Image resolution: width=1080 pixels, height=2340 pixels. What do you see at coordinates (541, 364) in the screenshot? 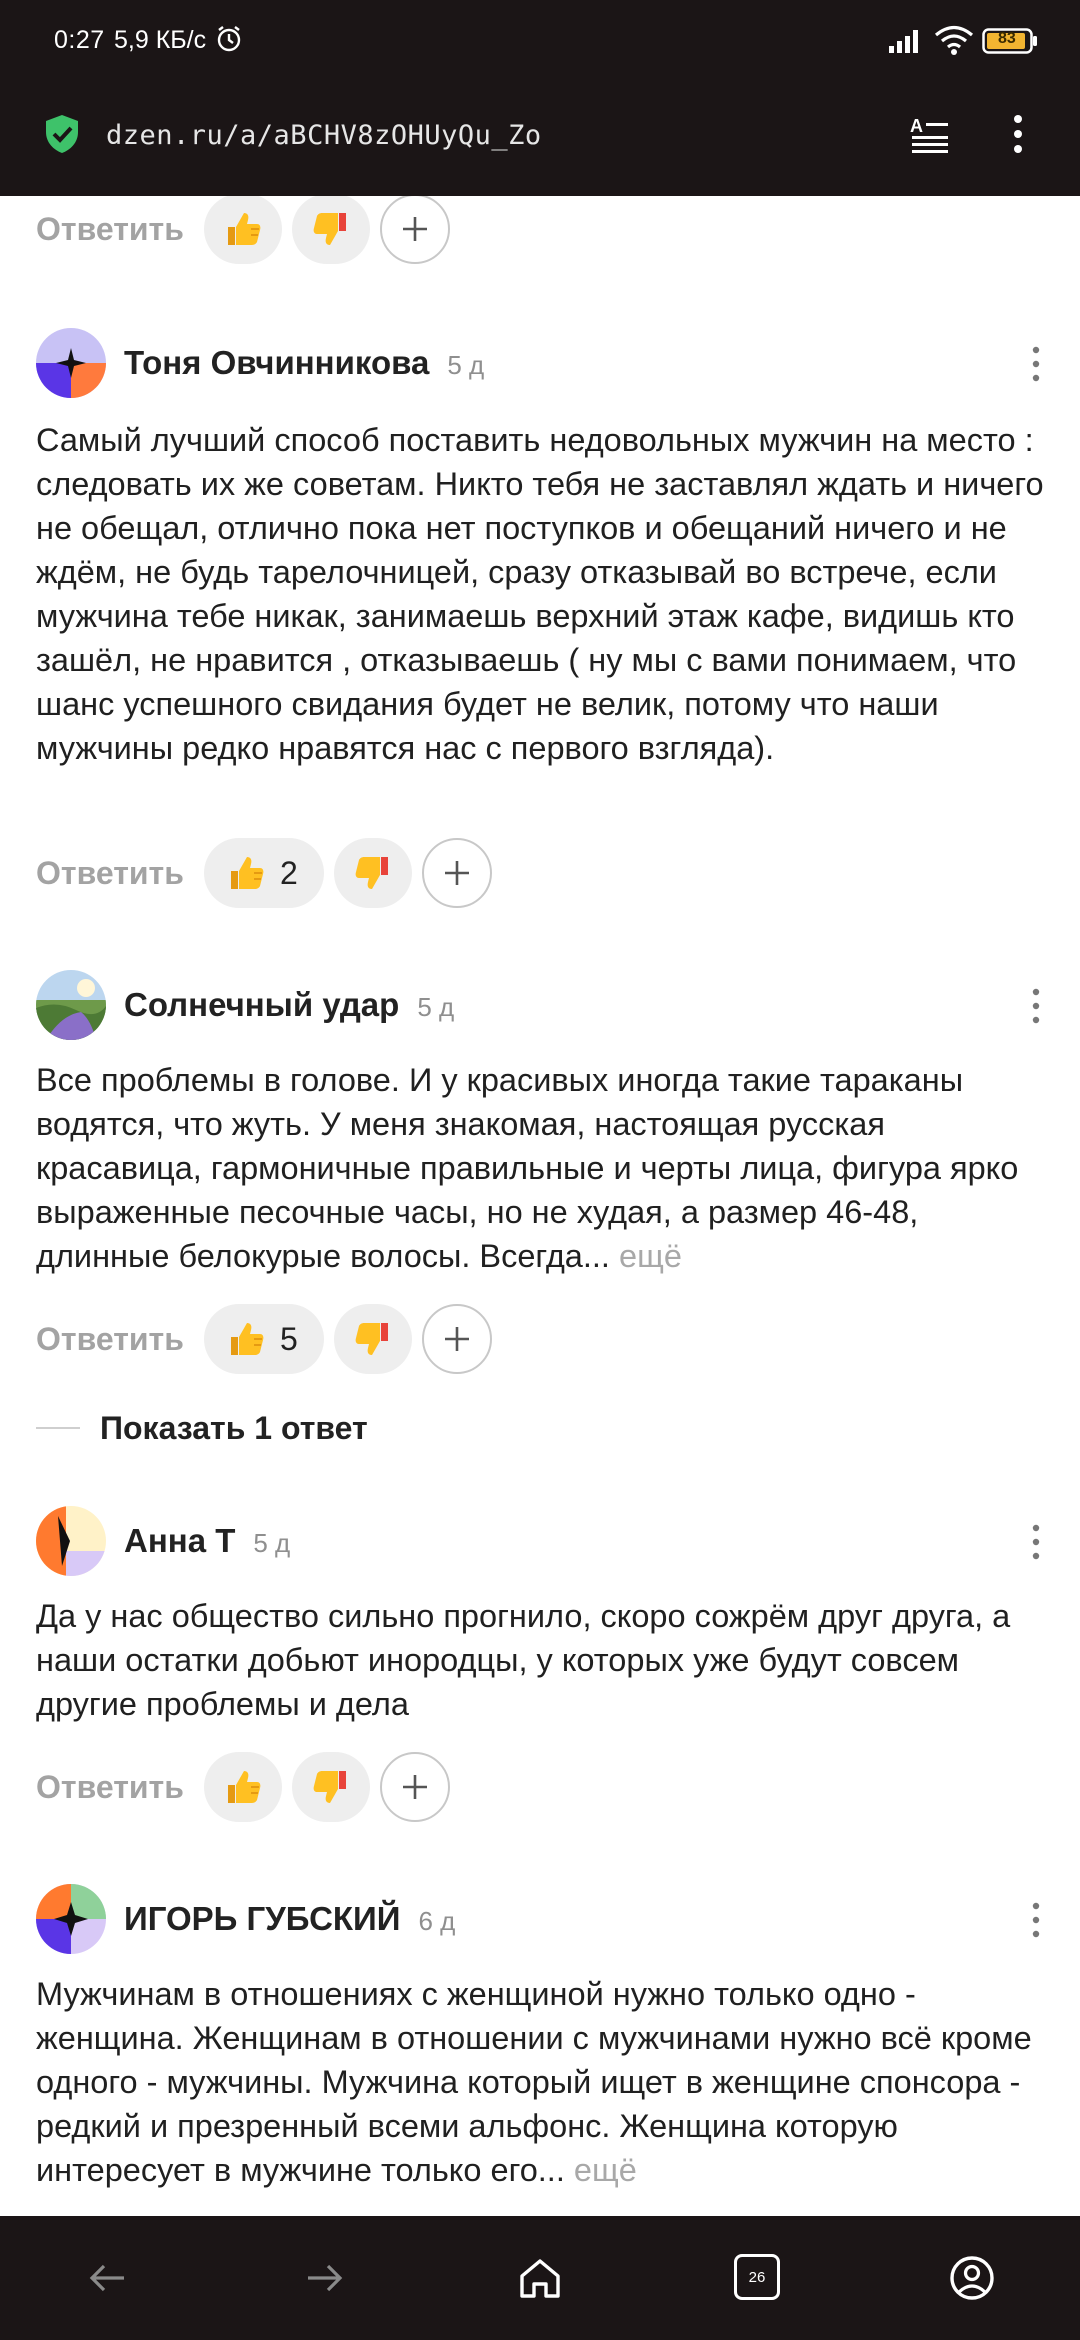
I see `comment-header: Тоня Овчинникова 5 д` at bounding box center [541, 364].